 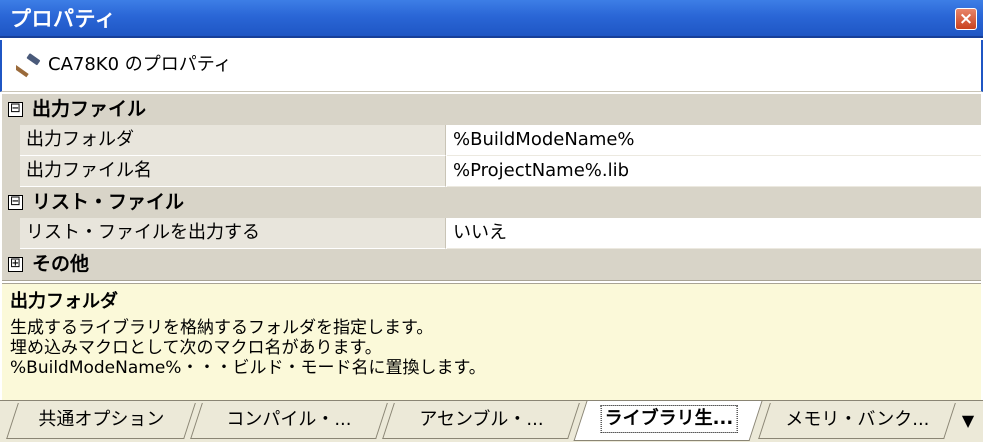 I want to click on property-row-output-file-name: 出力ファイル名 %ProjectName%.lib, so click(x=491, y=171).